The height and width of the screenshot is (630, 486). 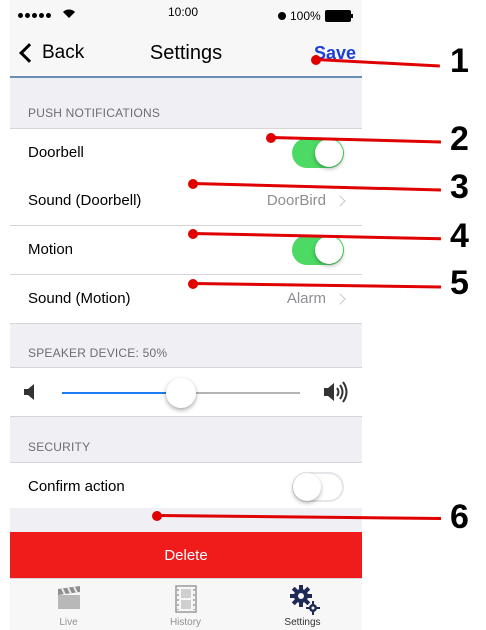 I want to click on motion-row: Motion, so click(x=186, y=250).